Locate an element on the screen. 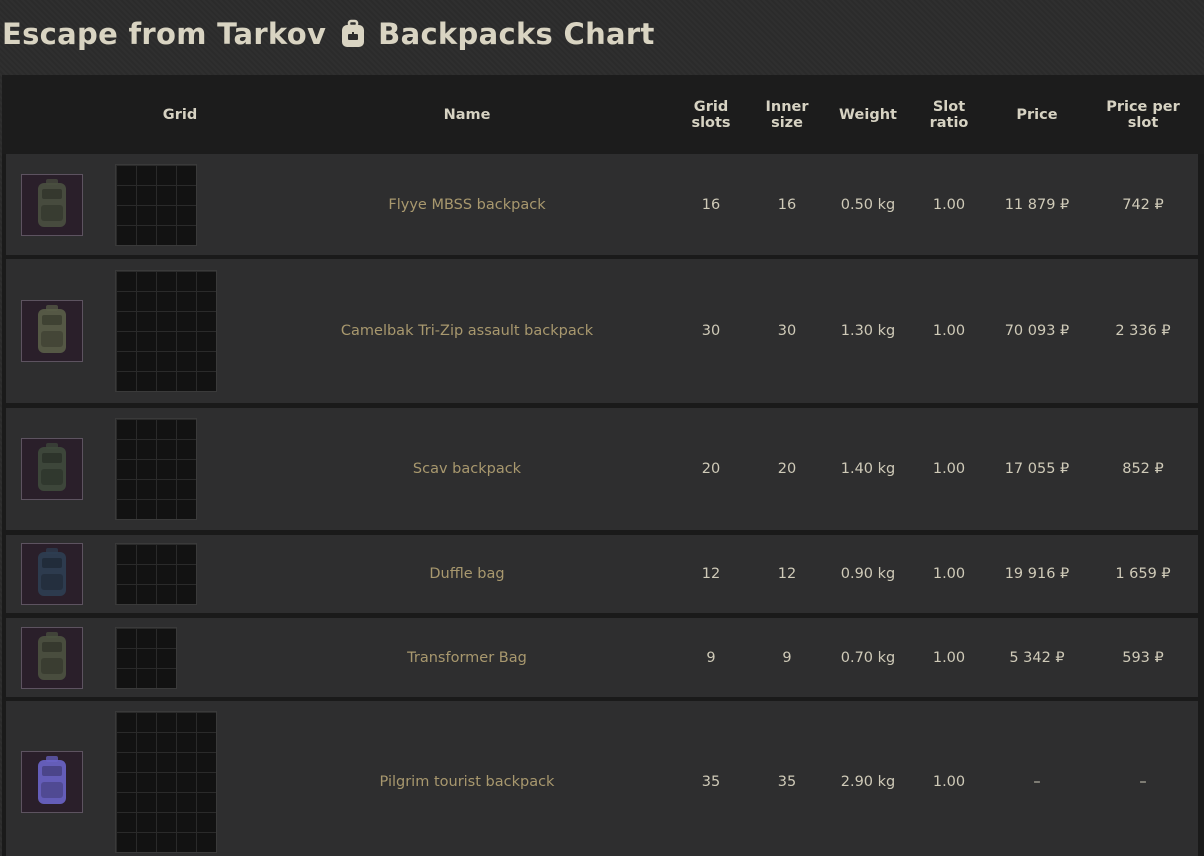  page-title-right: Backpacks Chart is located at coordinates (516, 34).